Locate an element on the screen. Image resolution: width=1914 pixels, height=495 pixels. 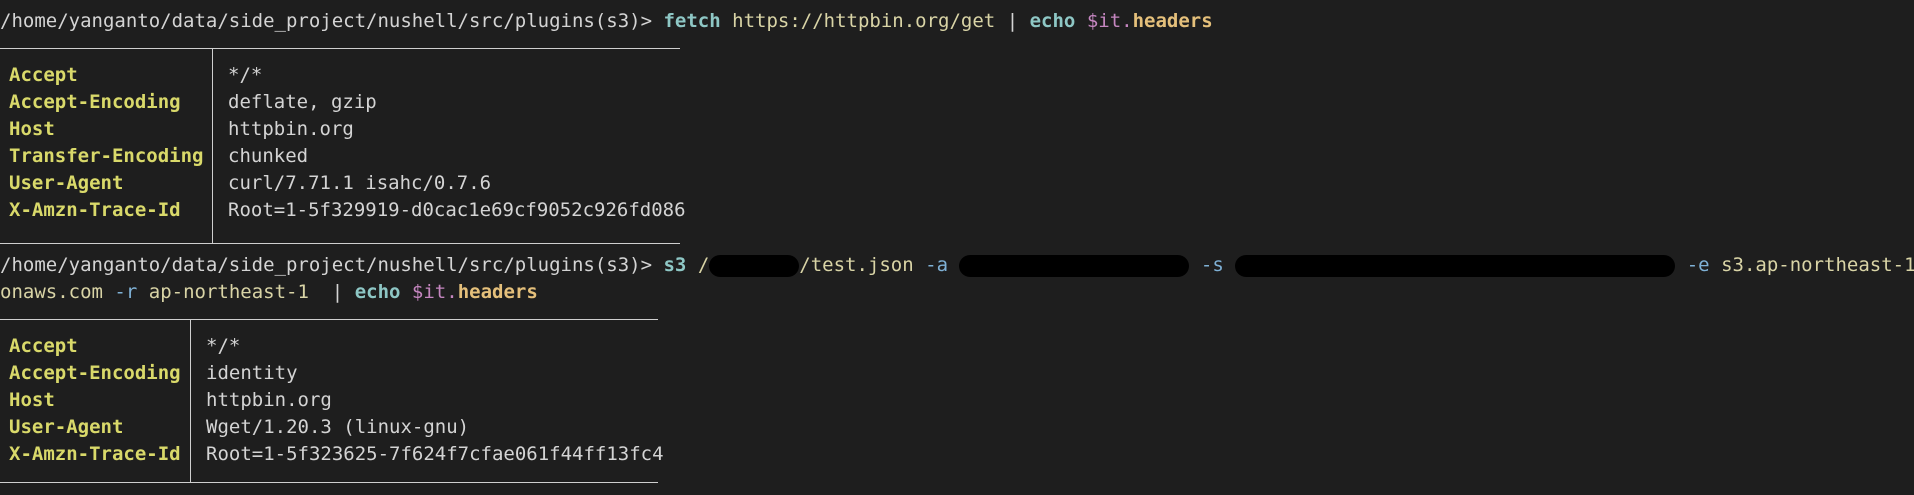
header-value: deflate, gzip is located at coordinates (302, 102).